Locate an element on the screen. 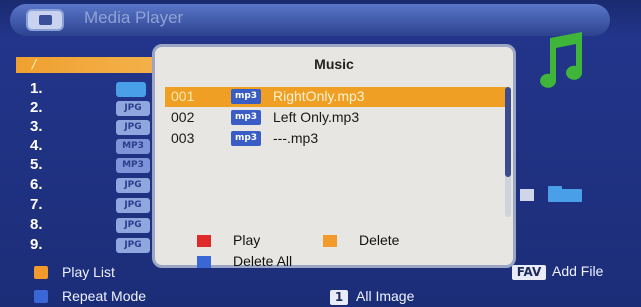  scrollbar is located at coordinates (508, 152).